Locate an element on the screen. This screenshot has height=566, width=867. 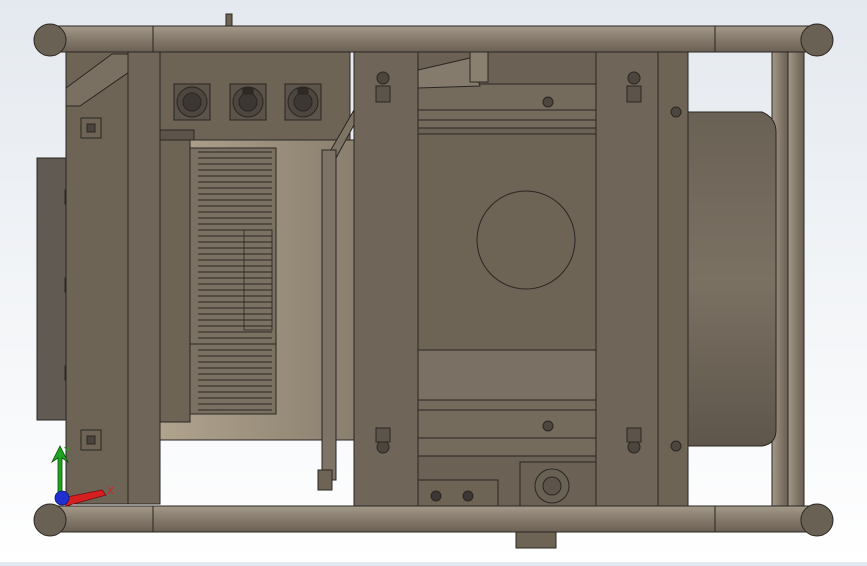
alternator-housing is located at coordinates (732, 279).